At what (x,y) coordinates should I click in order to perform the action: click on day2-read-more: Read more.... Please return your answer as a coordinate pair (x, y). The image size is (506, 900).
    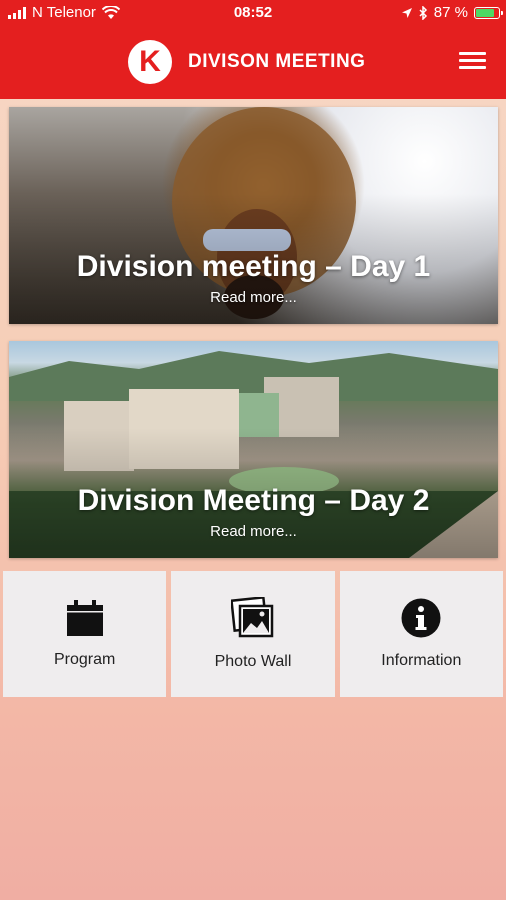
    Looking at the image, I should click on (253, 531).